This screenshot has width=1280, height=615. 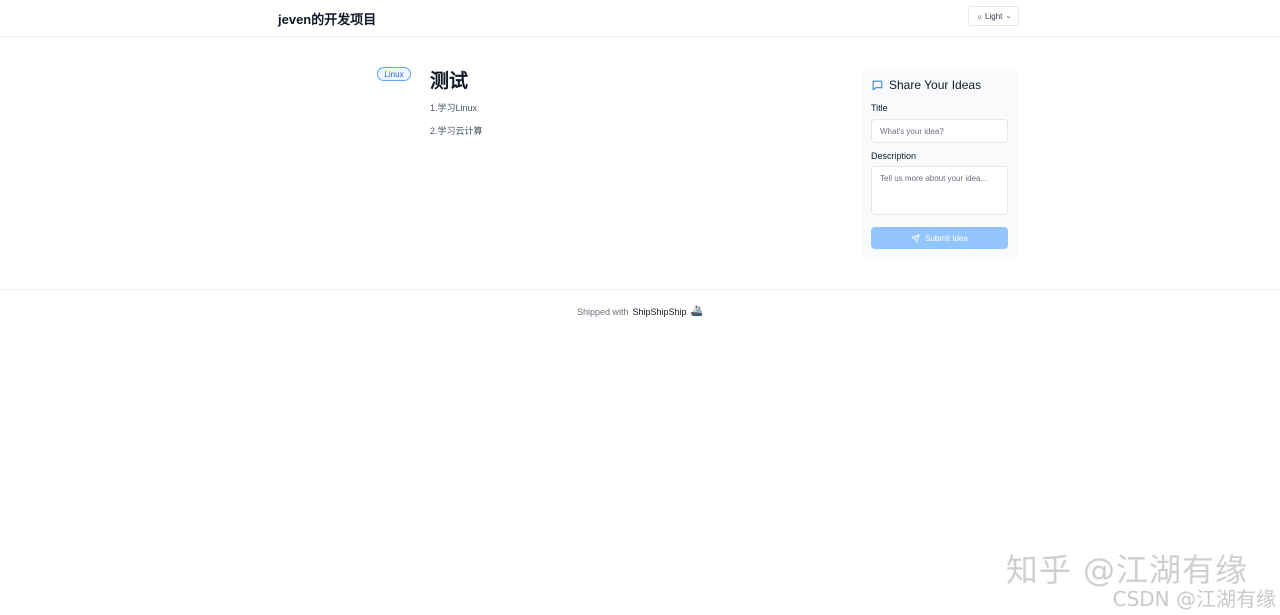 What do you see at coordinates (877, 85) in the screenshot?
I see `message-square-icon` at bounding box center [877, 85].